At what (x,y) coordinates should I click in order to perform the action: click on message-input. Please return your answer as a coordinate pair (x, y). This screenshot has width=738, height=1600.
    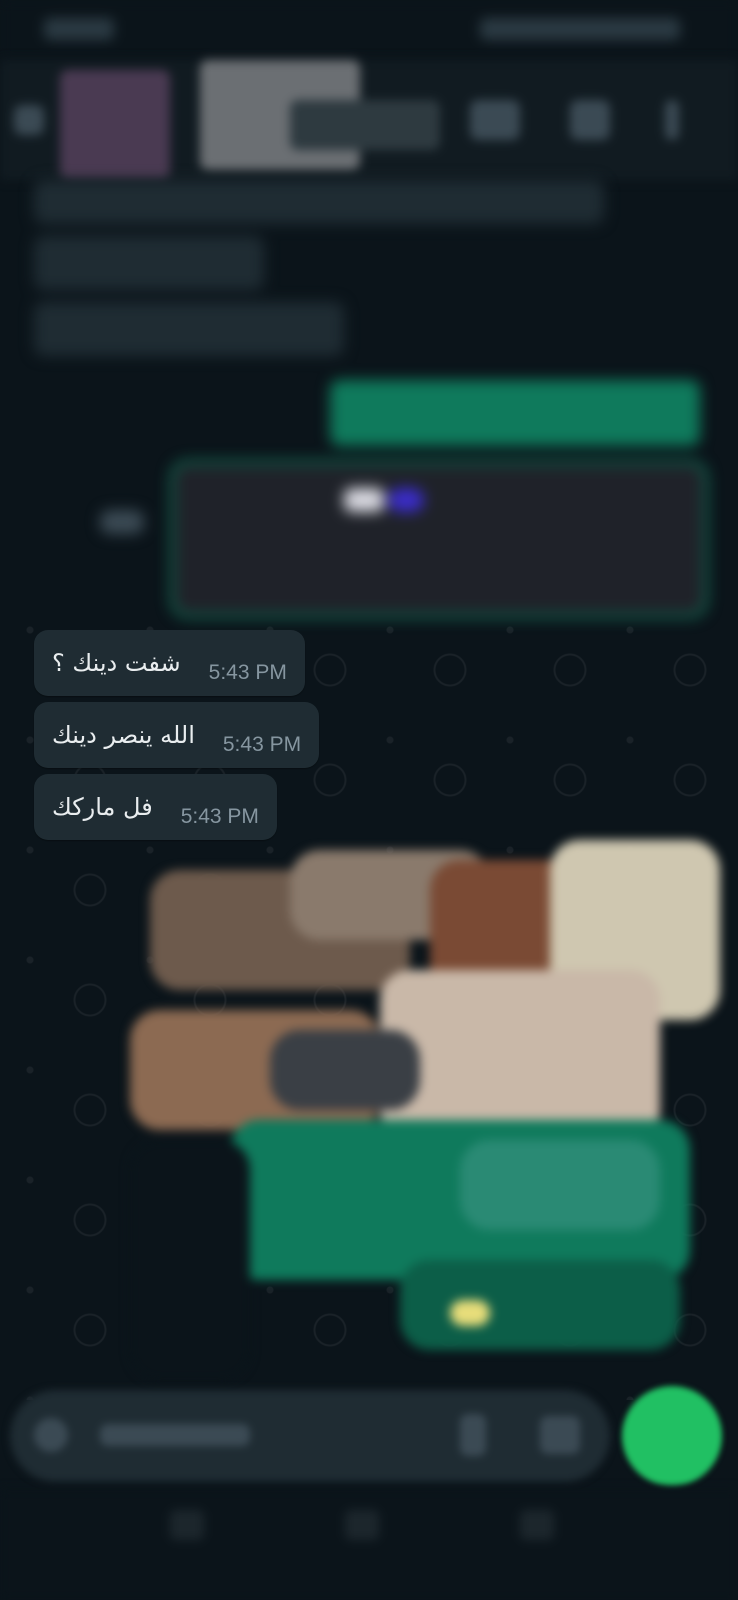
    Looking at the image, I should click on (175, 1435).